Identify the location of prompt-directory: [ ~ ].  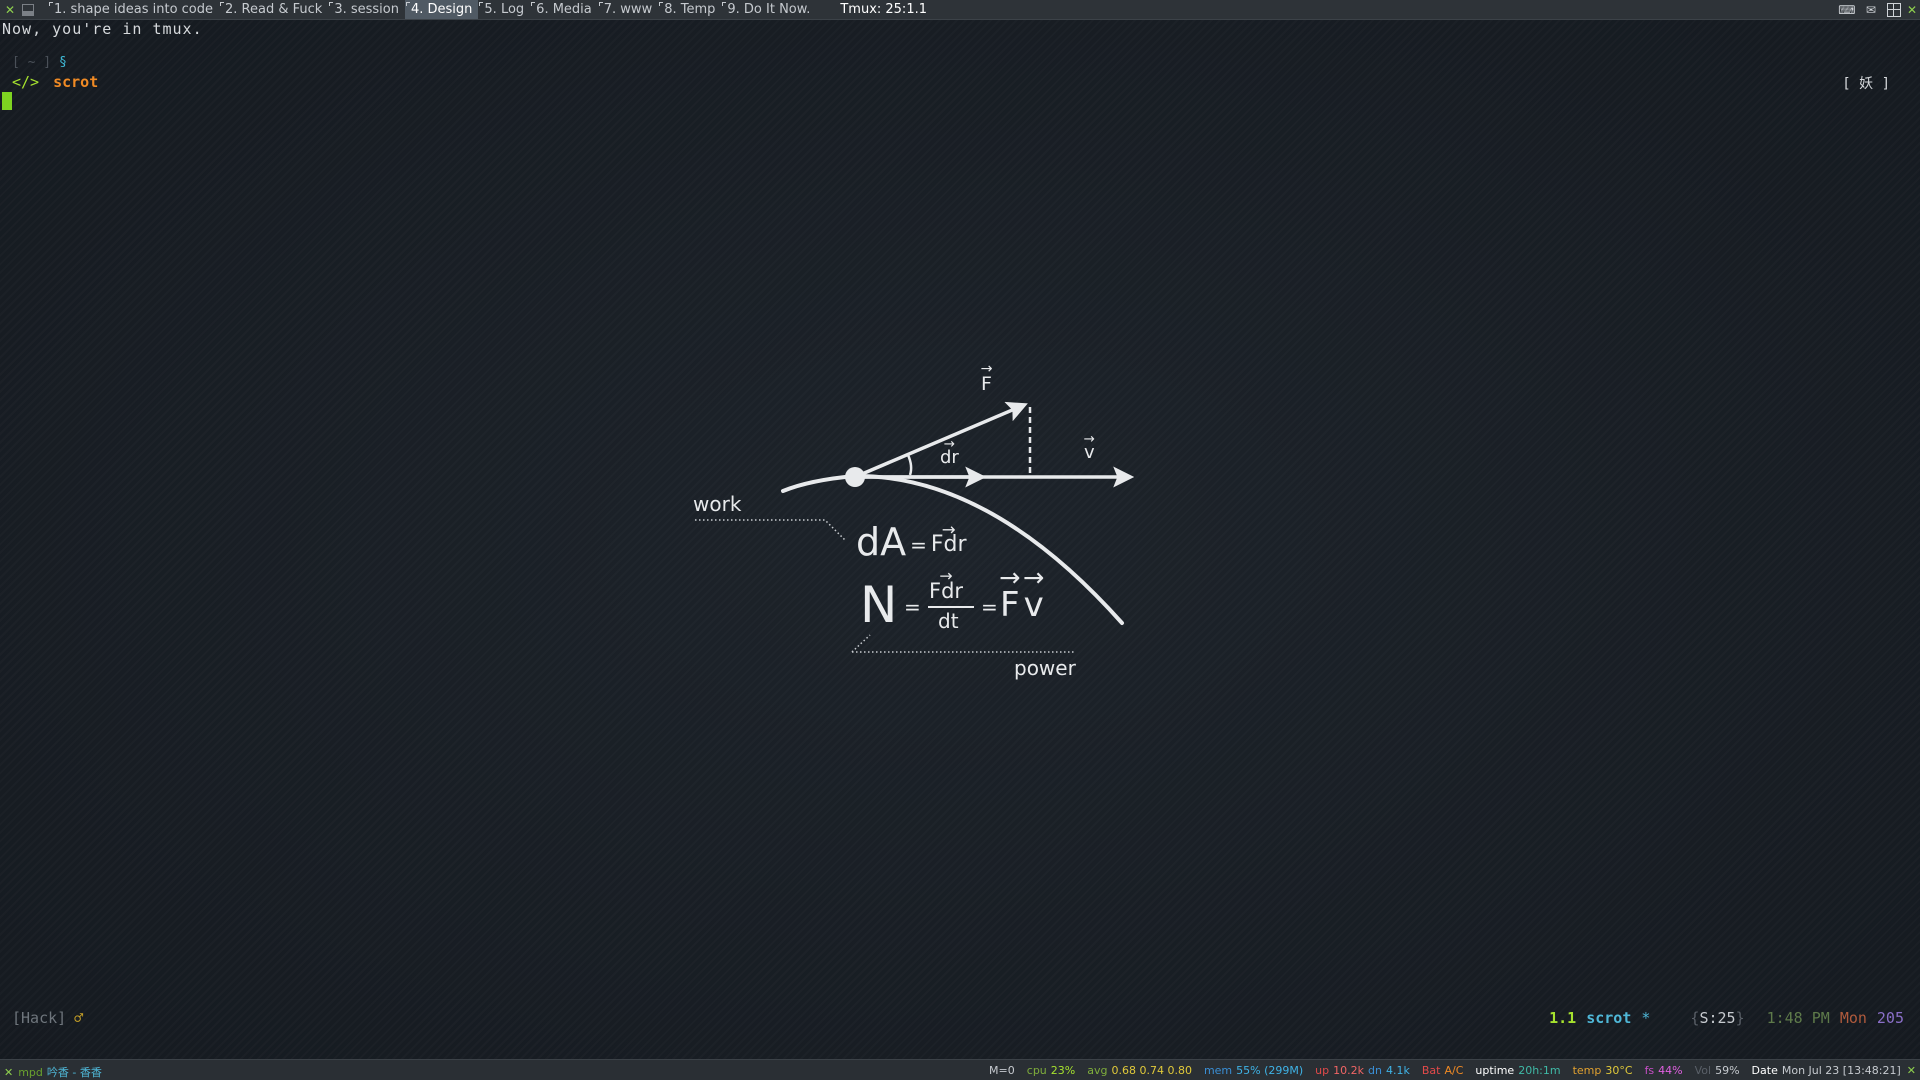
(32, 62).